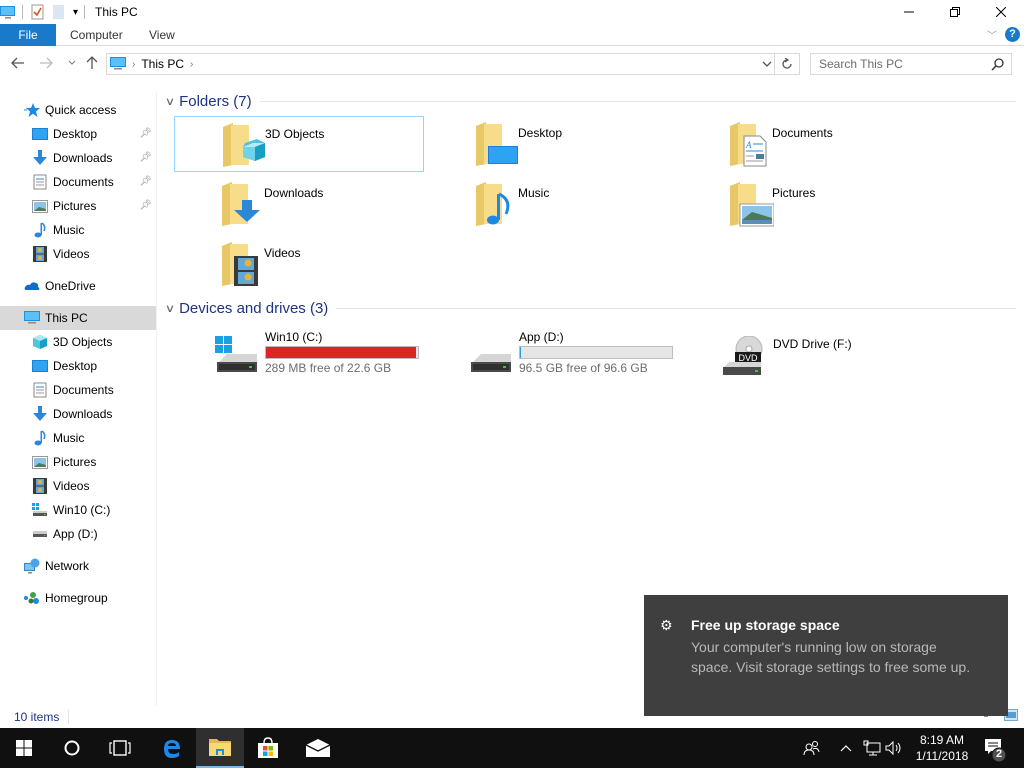  I want to click on sidebar-item-label: Videos, so click(71, 486).